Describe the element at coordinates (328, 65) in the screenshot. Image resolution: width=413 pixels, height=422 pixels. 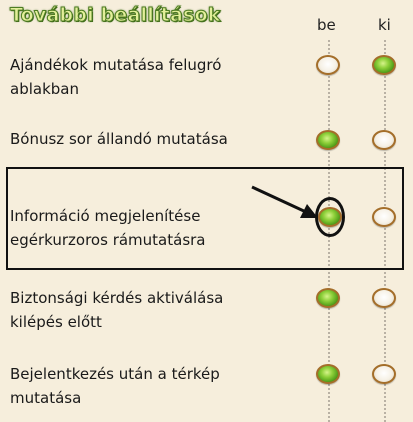
I see `radio-gift-popup-on` at that location.